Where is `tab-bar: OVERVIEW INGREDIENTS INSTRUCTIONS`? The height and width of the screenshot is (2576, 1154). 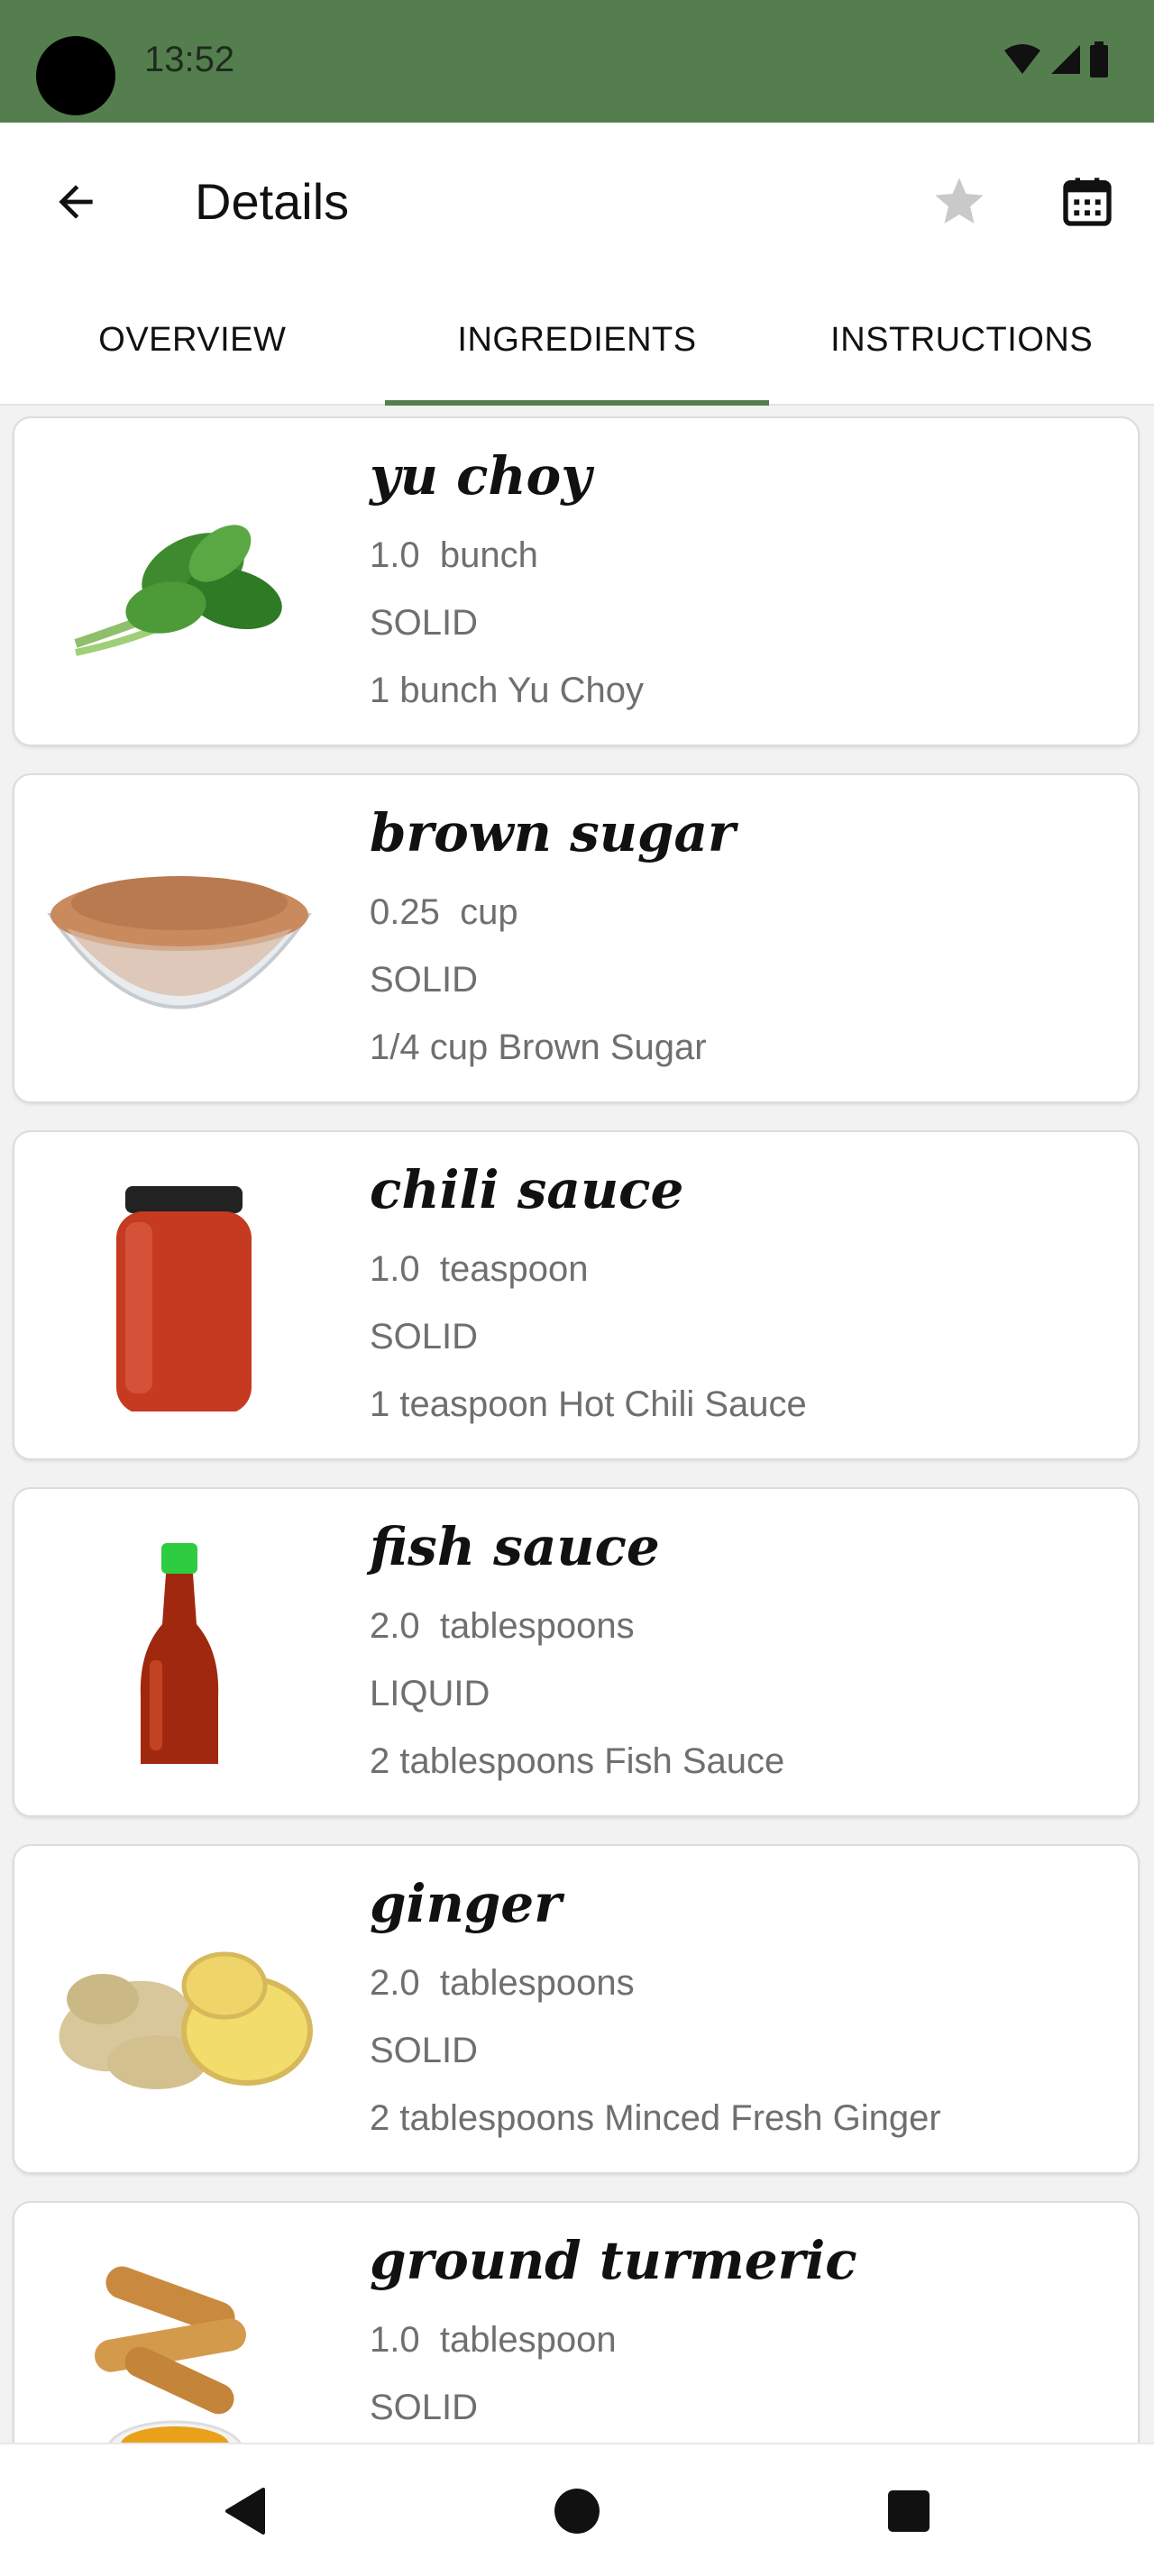
tab-bar: OVERVIEW INGREDIENTS INSTRUCTIONS is located at coordinates (577, 341).